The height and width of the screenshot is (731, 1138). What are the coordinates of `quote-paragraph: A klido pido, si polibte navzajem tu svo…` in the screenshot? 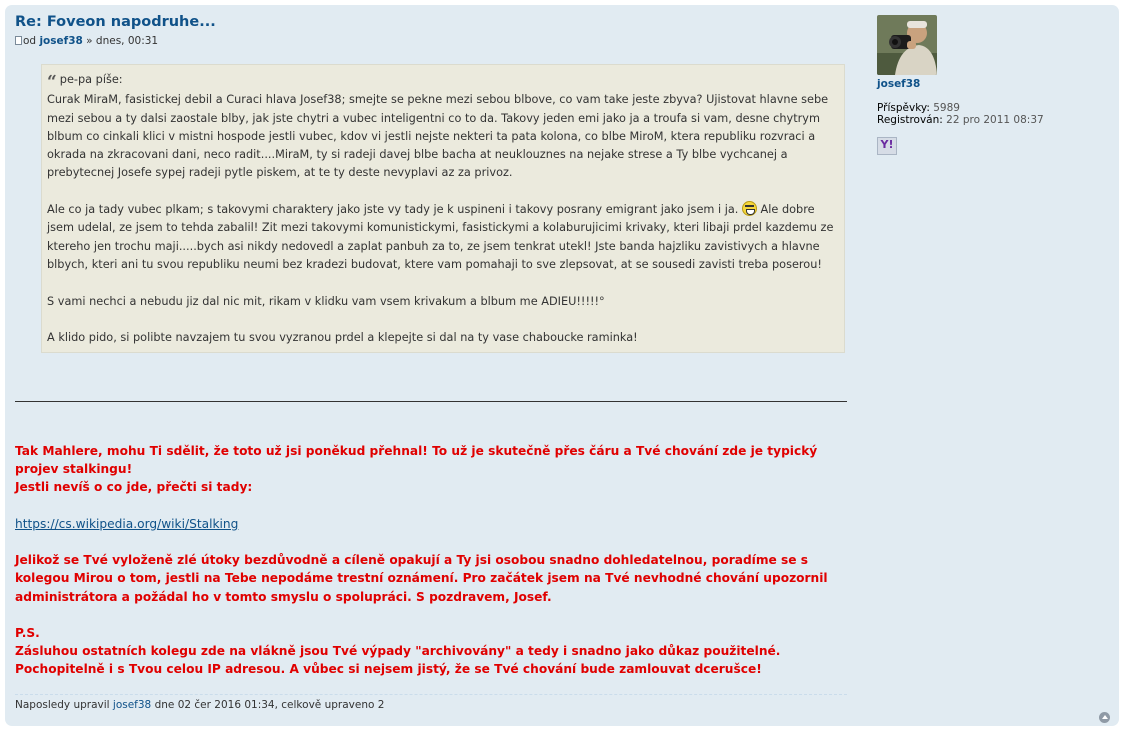 It's located at (342, 338).